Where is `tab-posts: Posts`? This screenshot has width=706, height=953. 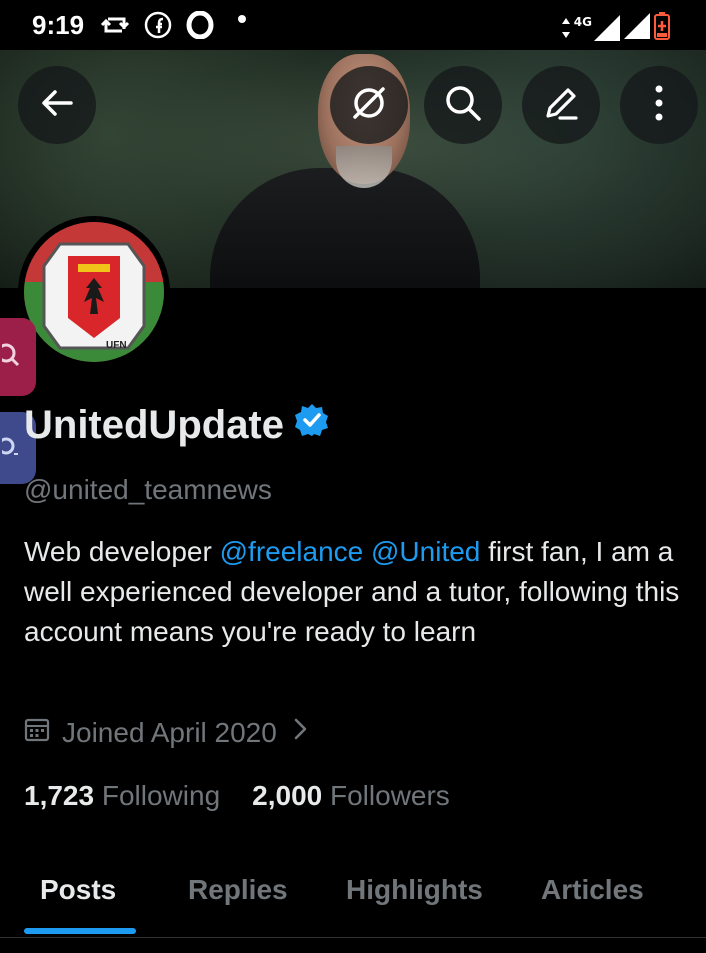 tab-posts: Posts is located at coordinates (78, 890).